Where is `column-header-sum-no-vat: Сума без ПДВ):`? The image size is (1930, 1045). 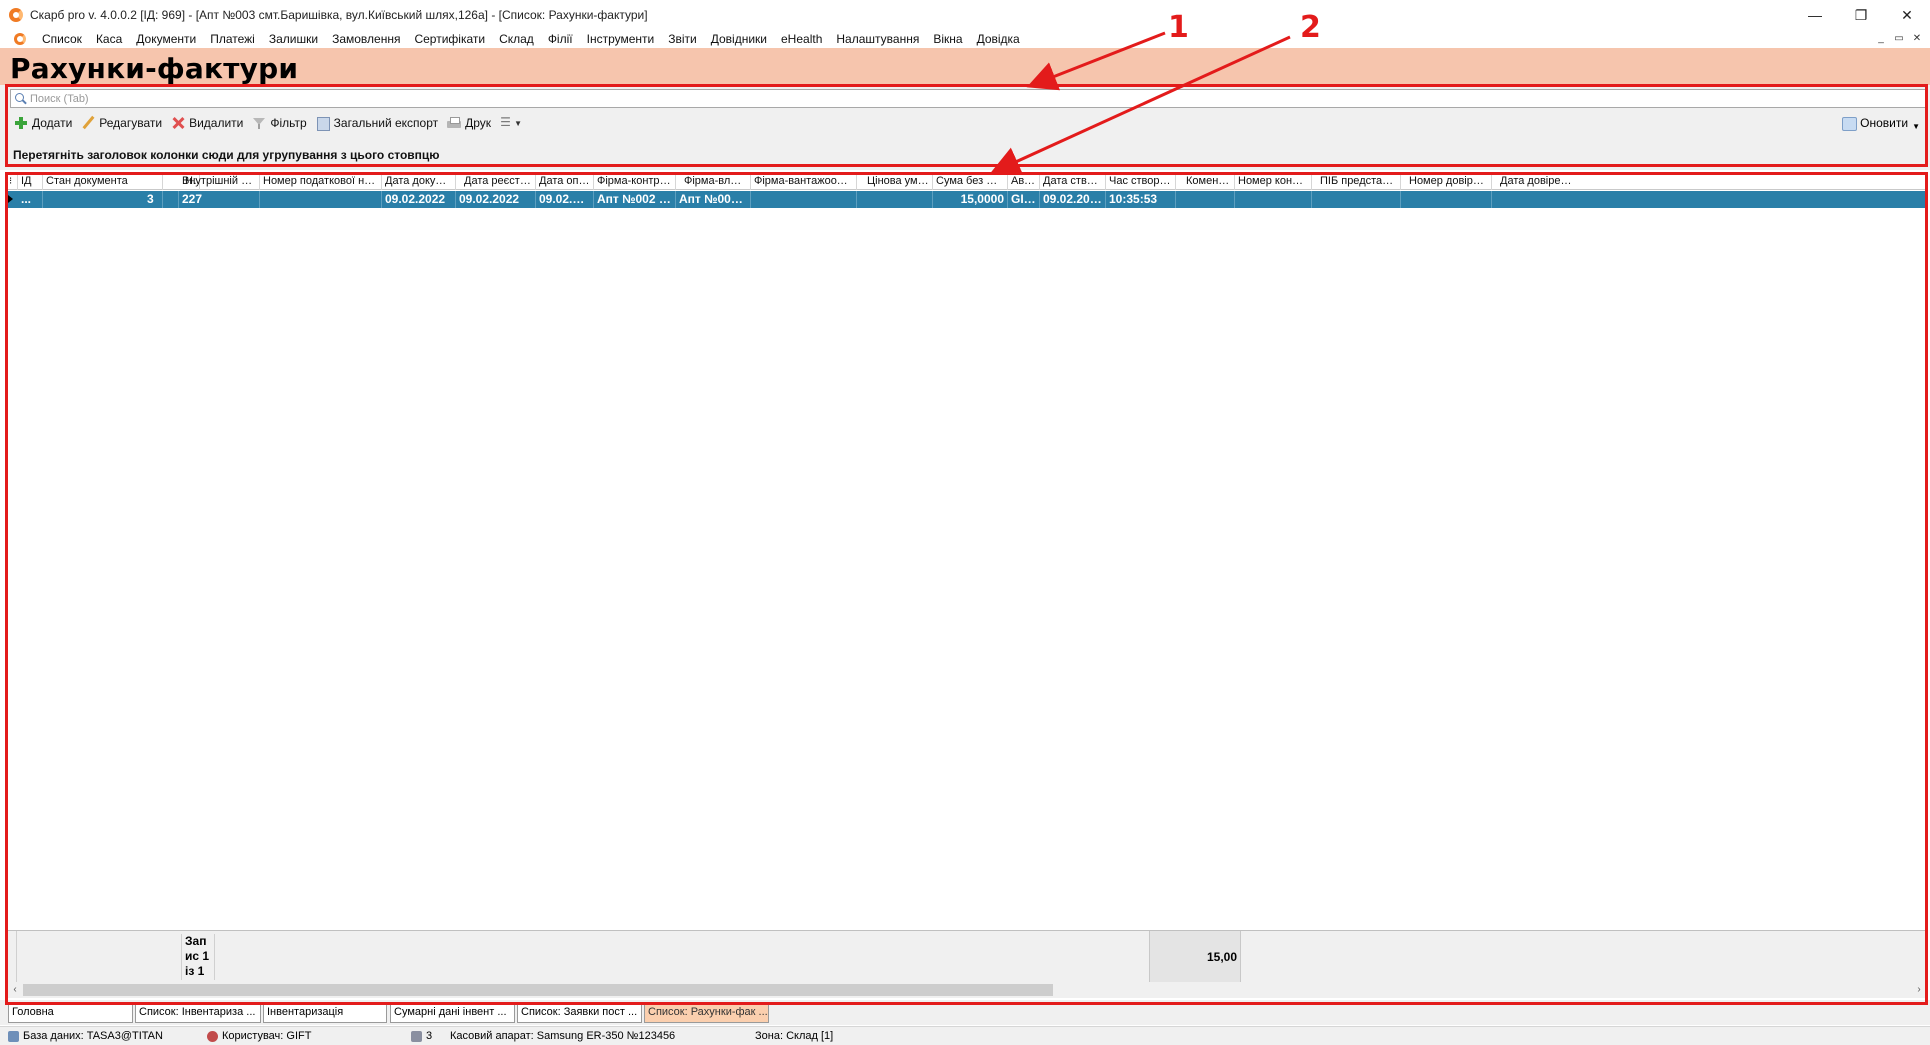 column-header-sum-no-vat: Сума без ПДВ): is located at coordinates (970, 182).